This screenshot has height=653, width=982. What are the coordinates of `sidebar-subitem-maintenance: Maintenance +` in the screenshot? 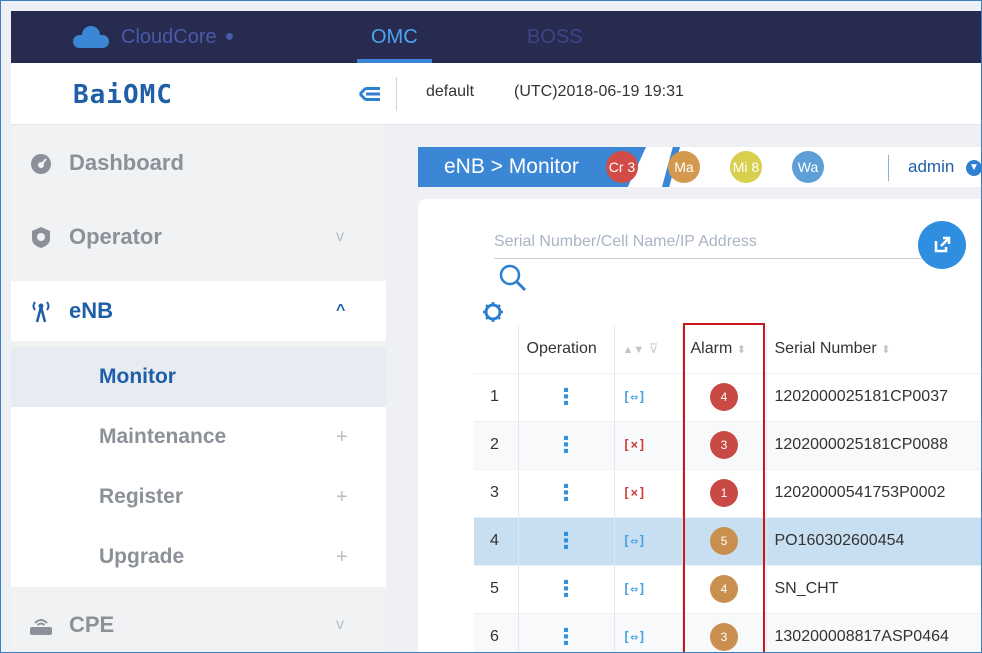 It's located at (198, 437).